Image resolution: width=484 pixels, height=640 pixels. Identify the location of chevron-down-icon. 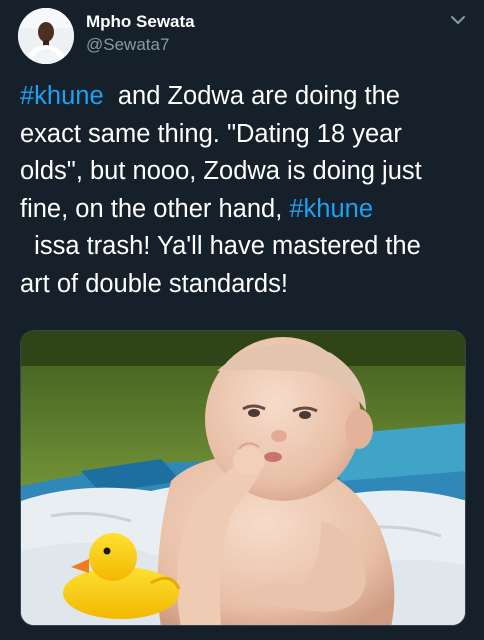
(458, 20).